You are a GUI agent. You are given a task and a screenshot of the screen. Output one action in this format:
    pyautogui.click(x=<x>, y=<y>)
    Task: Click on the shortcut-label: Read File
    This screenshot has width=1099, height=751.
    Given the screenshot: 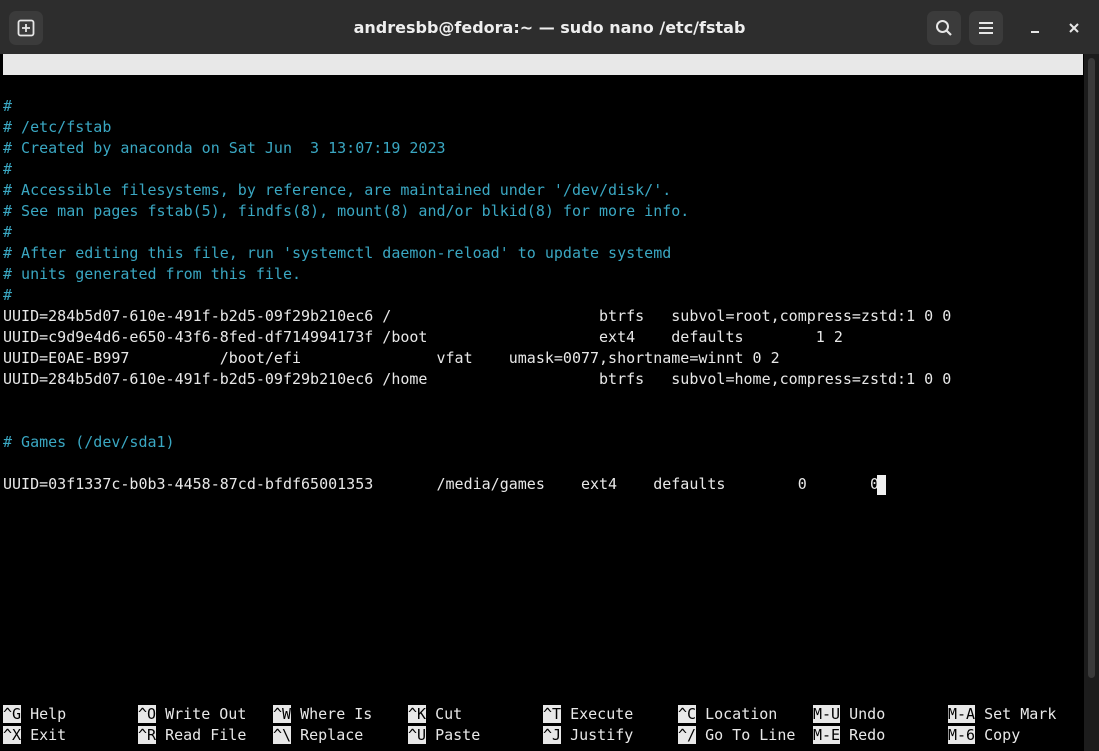 What is the action you would take?
    pyautogui.click(x=206, y=735)
    